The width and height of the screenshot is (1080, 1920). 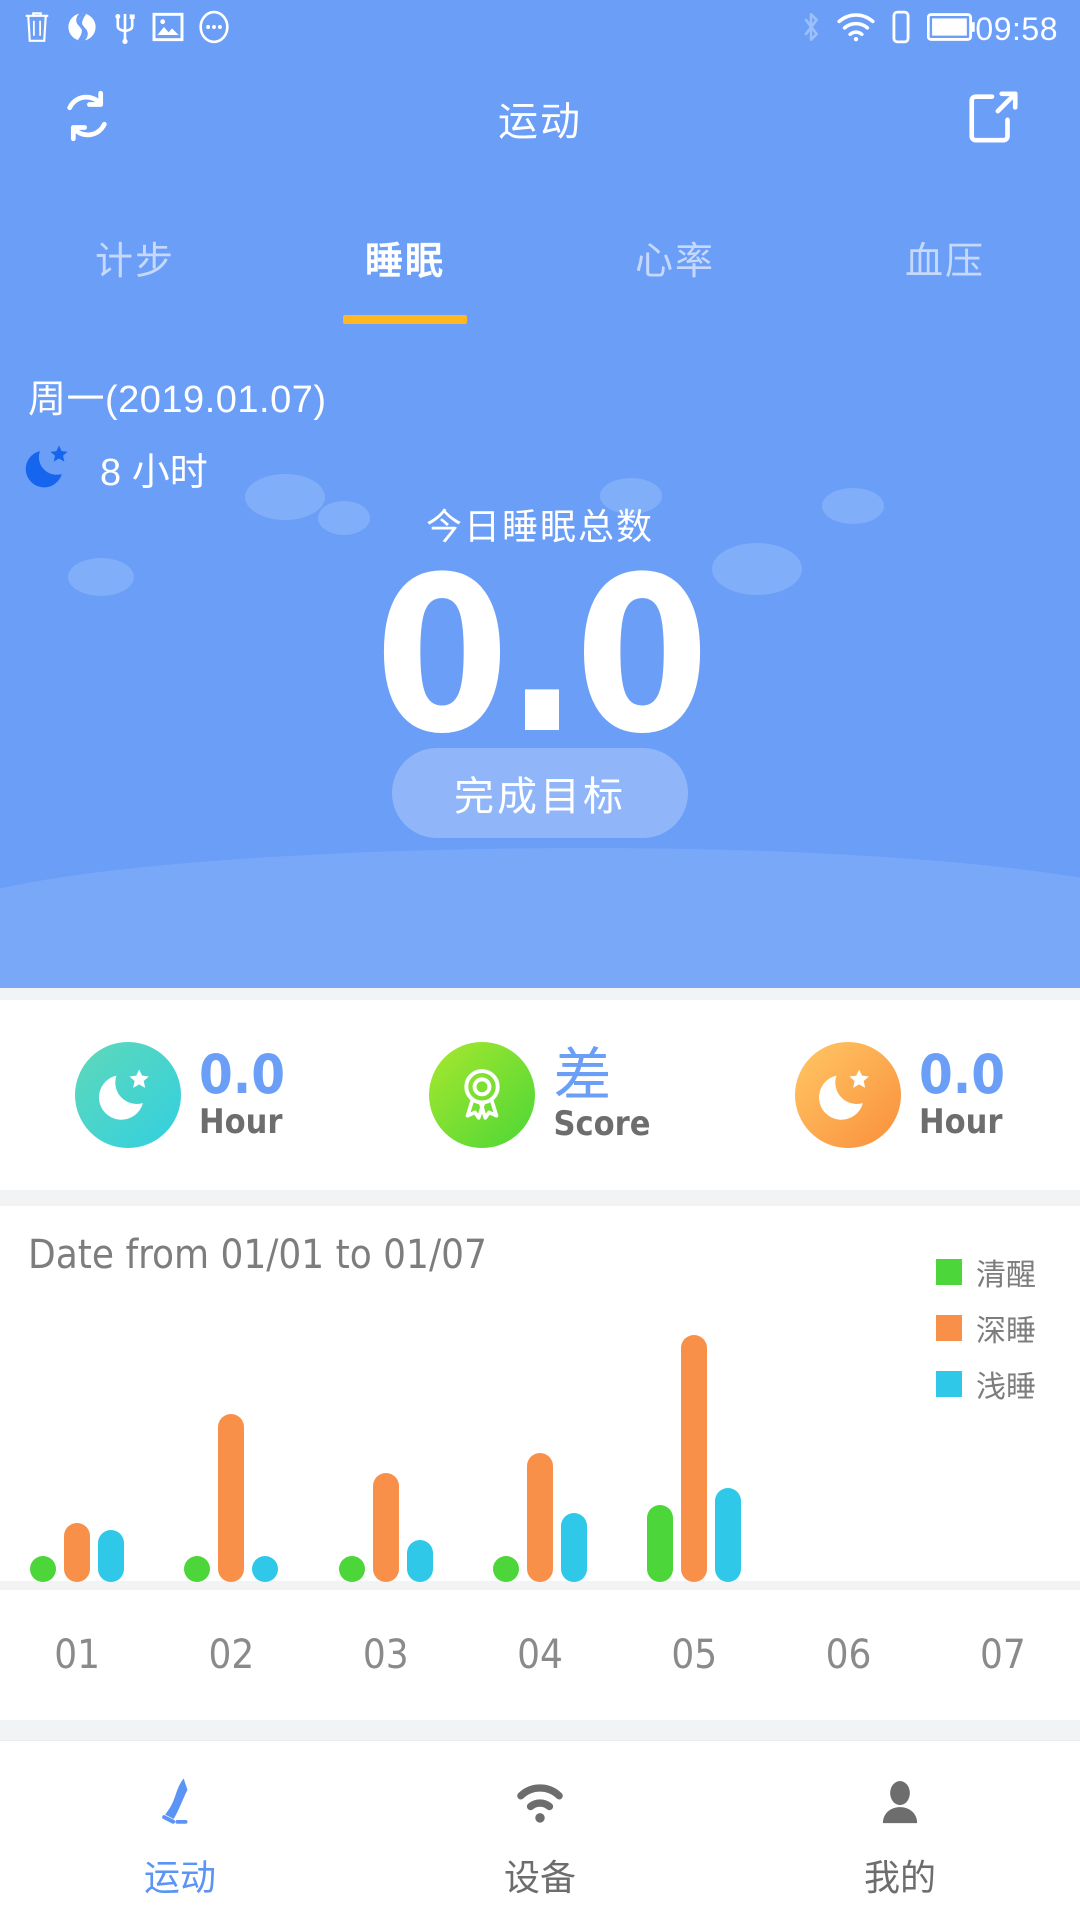 I want to click on app-header: 运动, so click(x=540, y=118).